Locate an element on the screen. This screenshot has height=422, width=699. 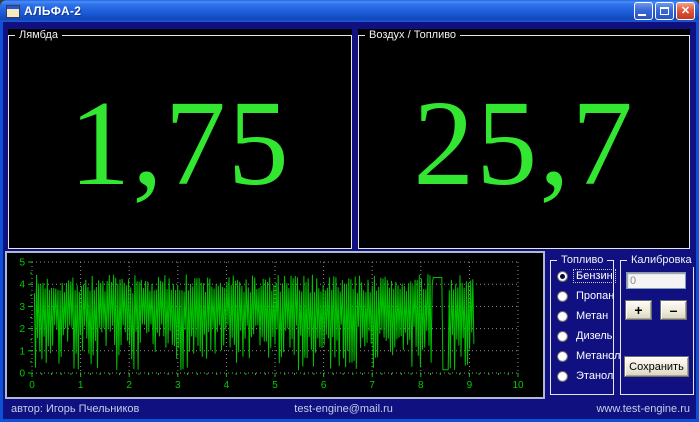
radio-metanol-label: Метанол is located at coordinates (598, 356).